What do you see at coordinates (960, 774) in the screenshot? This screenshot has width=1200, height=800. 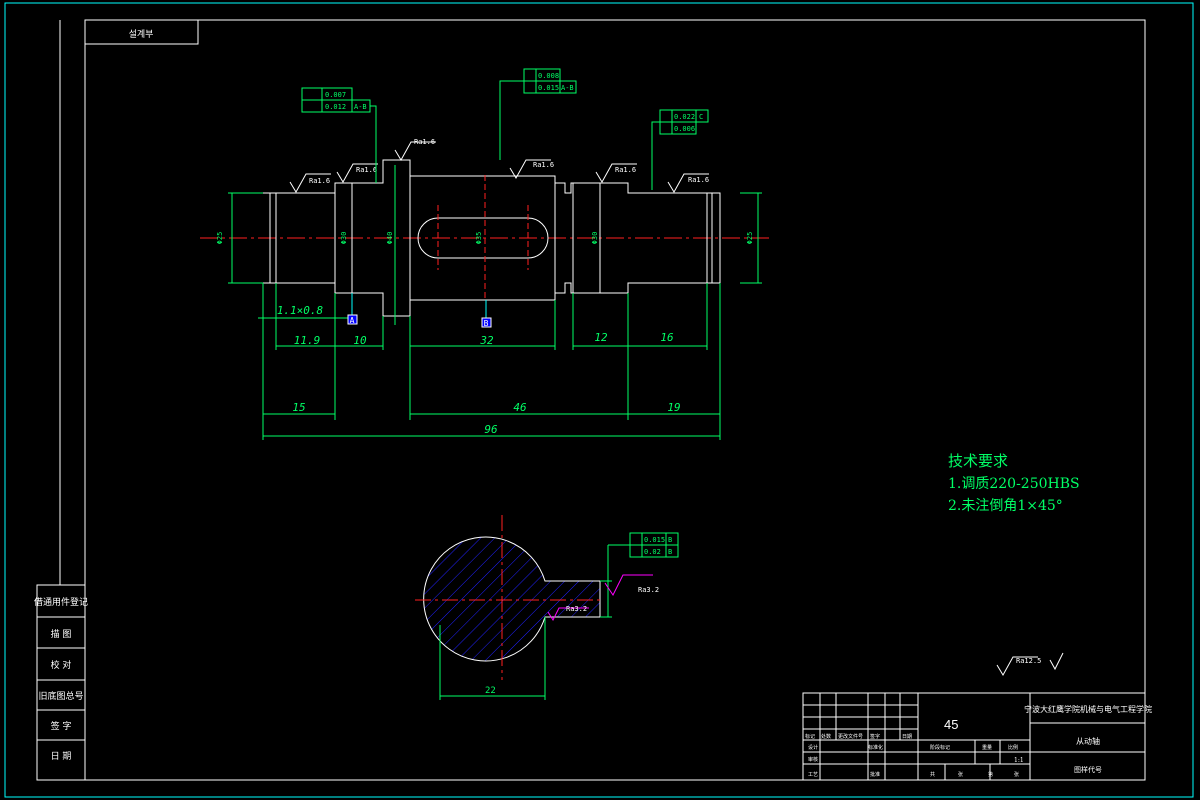 I see `tb-cell-14: 张` at bounding box center [960, 774].